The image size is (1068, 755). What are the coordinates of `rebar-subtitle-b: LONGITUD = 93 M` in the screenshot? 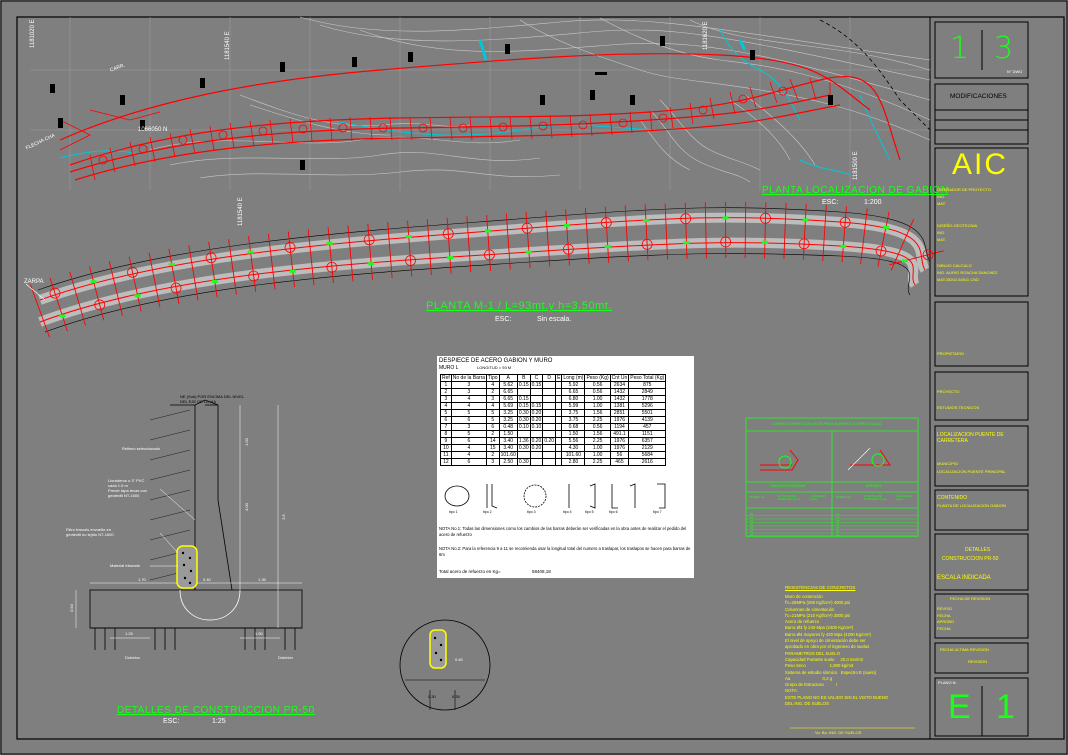 It's located at (494, 367).